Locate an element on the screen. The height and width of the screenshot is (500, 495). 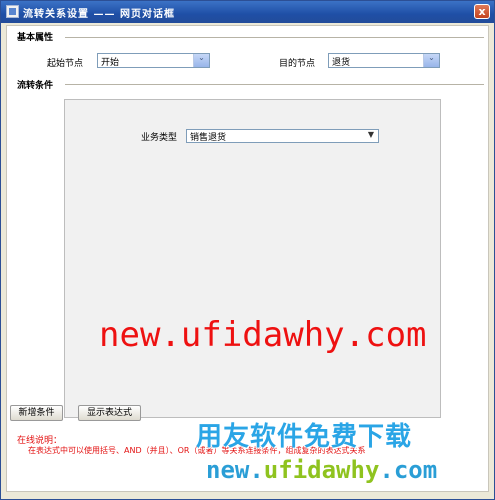
title-bar: 流转关系设置 —— 网页对话框 x is located at coordinates (247, 12).